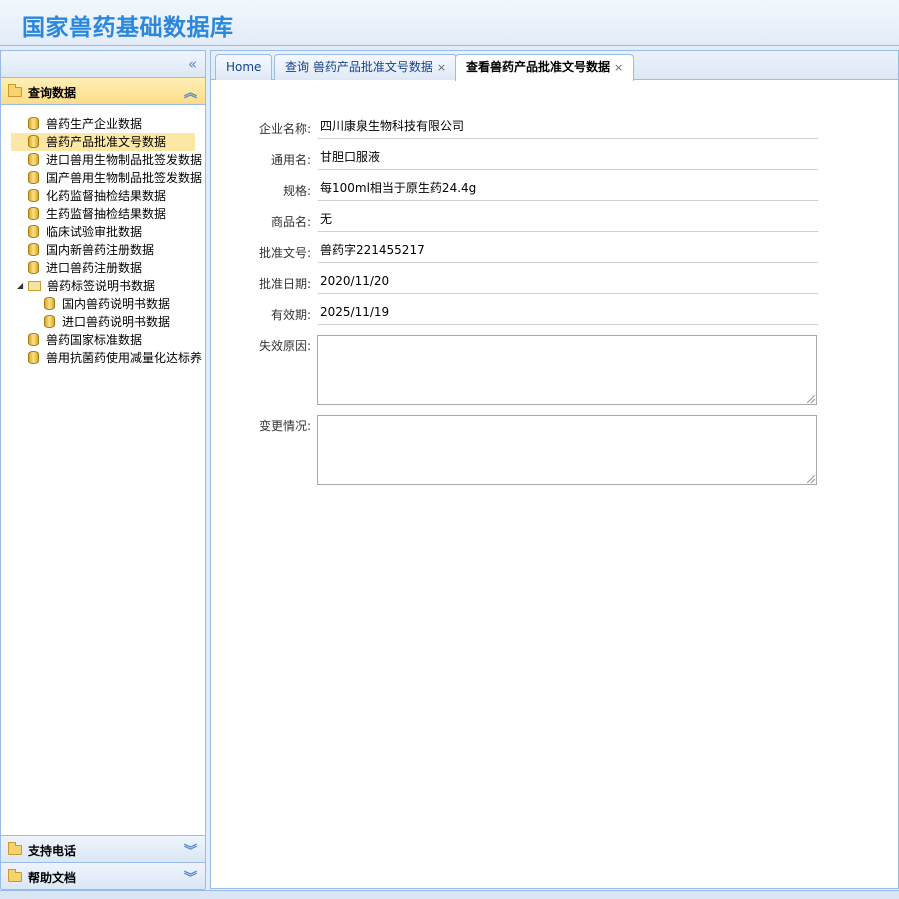  I want to click on accordion-label: 帮助文档, so click(52, 878).